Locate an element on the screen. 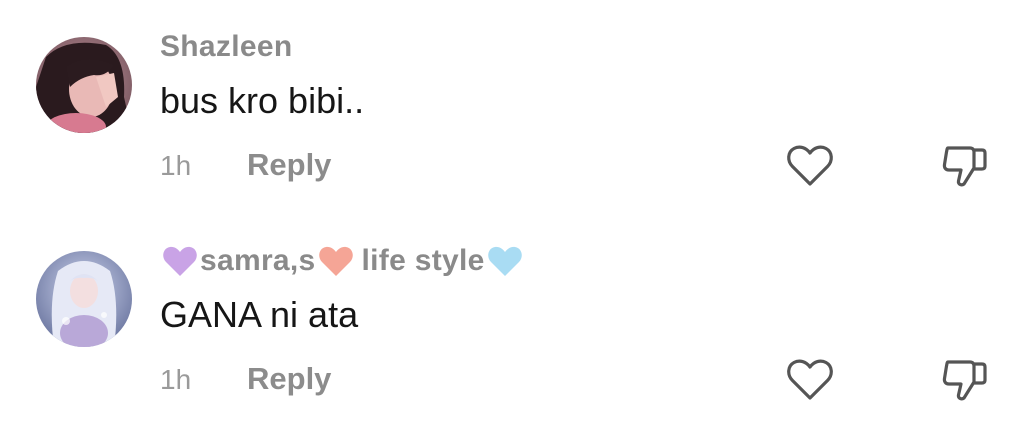 The height and width of the screenshot is (427, 1024). comment-text: bus kro bibi.. is located at coordinates (262, 100).